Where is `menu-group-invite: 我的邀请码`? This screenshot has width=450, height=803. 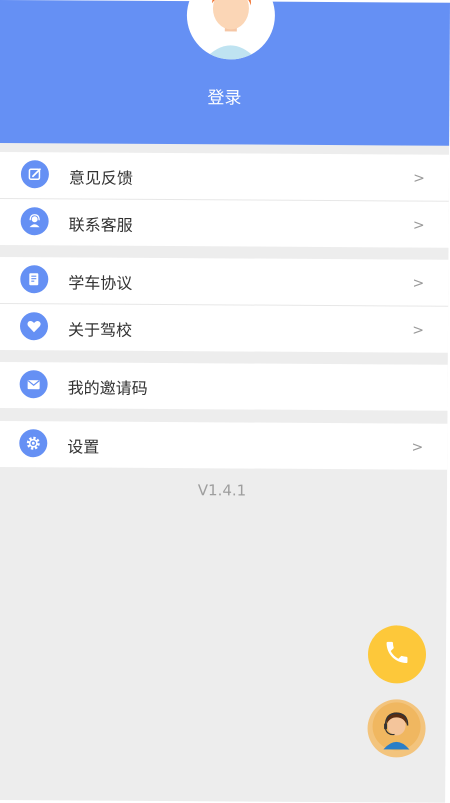
menu-group-invite: 我的邀请码 is located at coordinates (224, 386).